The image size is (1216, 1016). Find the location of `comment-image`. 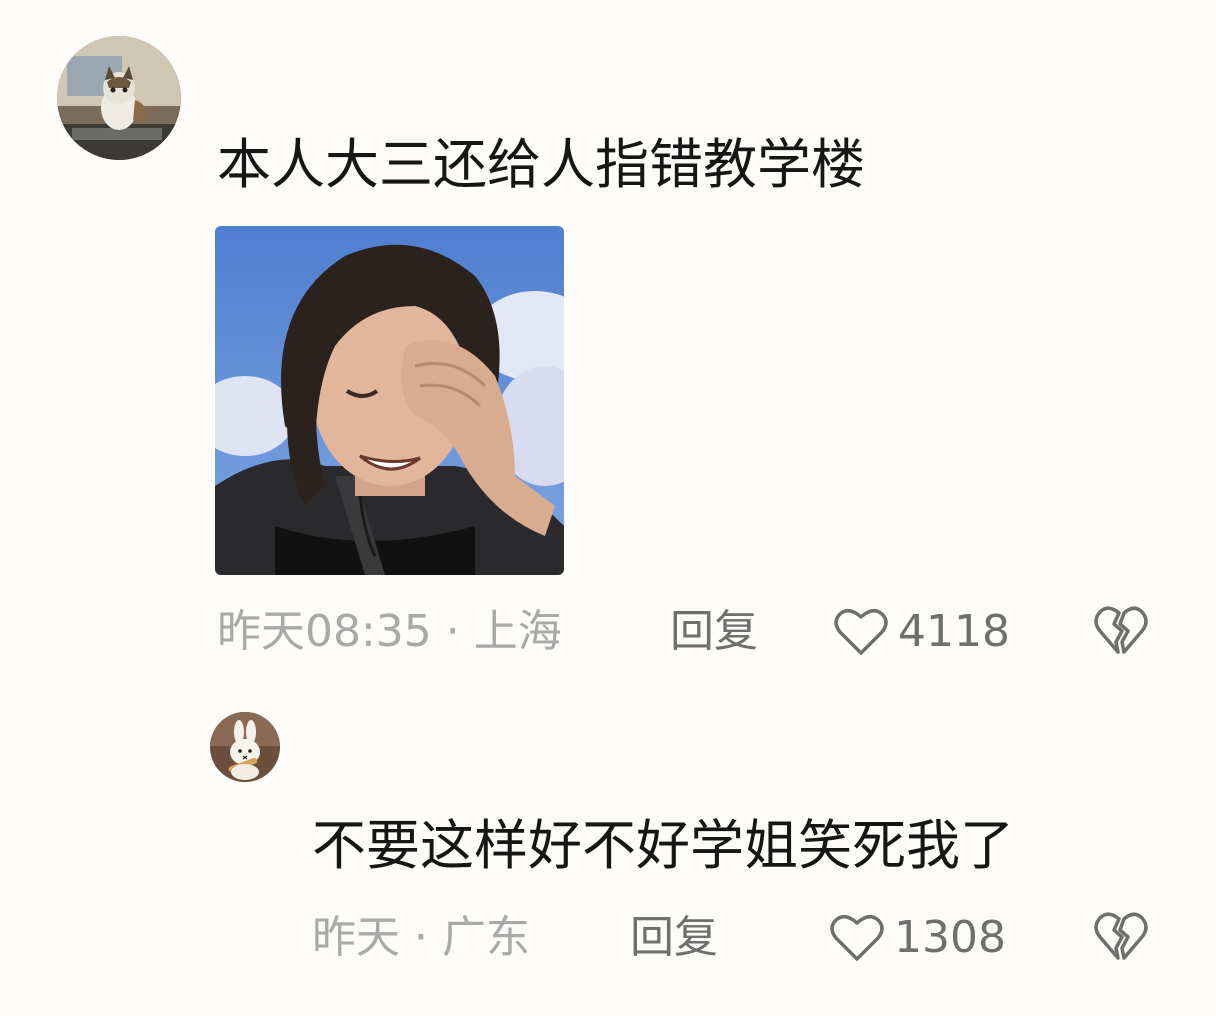

comment-image is located at coordinates (389, 400).